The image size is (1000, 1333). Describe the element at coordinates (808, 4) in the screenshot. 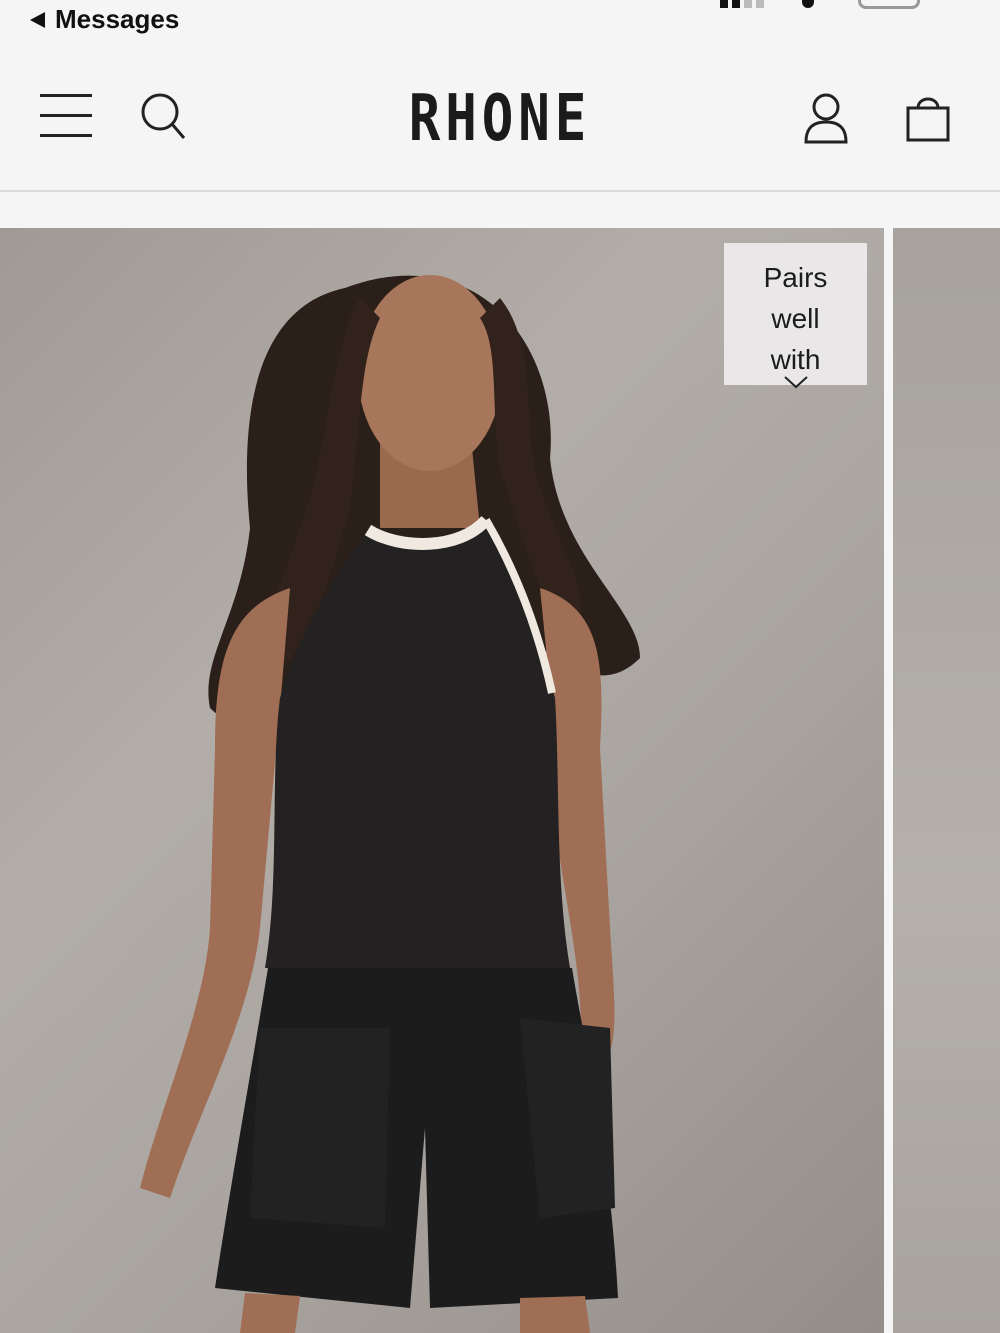

I see `location-icon` at that location.